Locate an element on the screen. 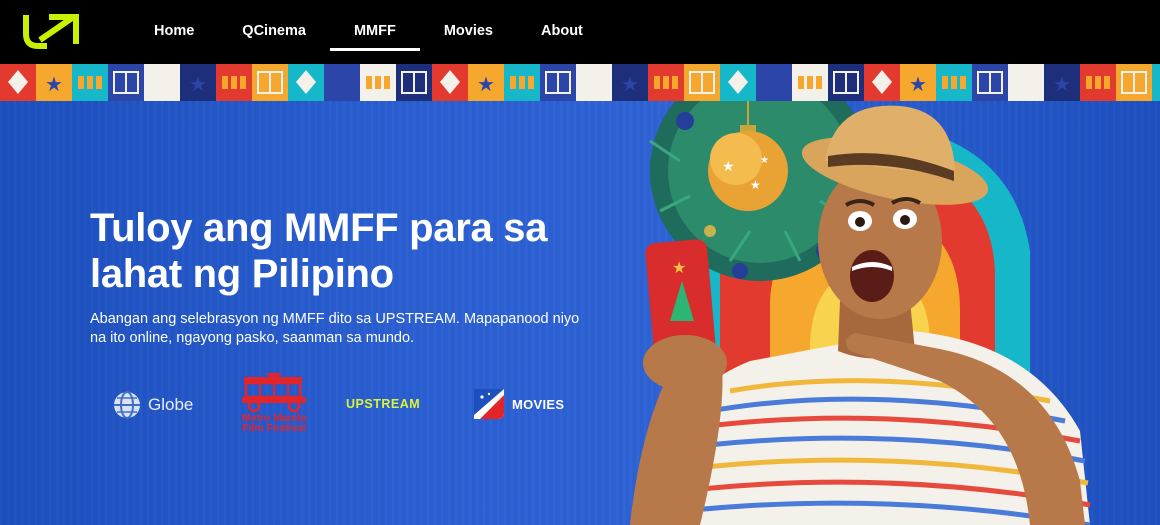 This screenshot has height=525, width=1160. nav-qcinema: QCinema is located at coordinates (274, 32).